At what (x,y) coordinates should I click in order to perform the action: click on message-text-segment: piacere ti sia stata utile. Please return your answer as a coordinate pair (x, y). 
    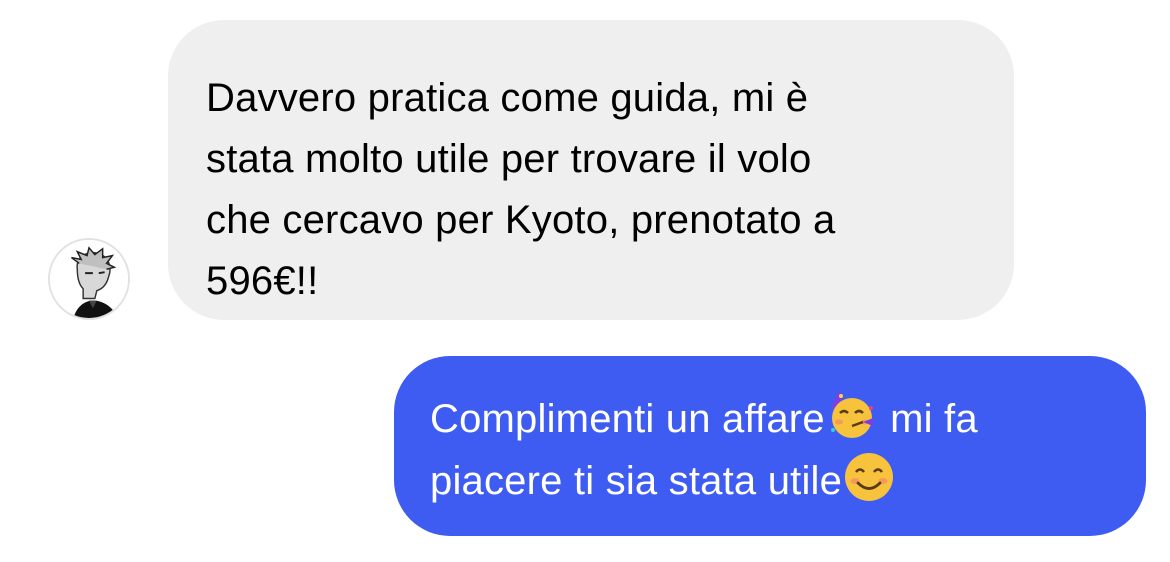
    Looking at the image, I should click on (636, 481).